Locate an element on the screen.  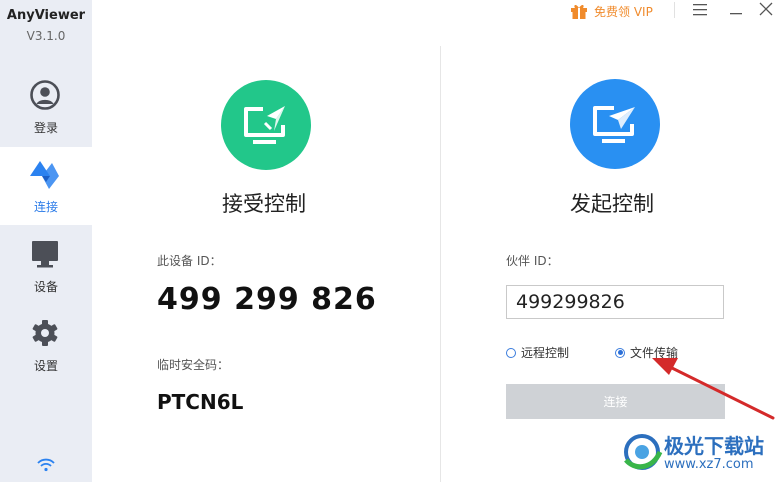
gear-icon is located at coordinates (45, 333).